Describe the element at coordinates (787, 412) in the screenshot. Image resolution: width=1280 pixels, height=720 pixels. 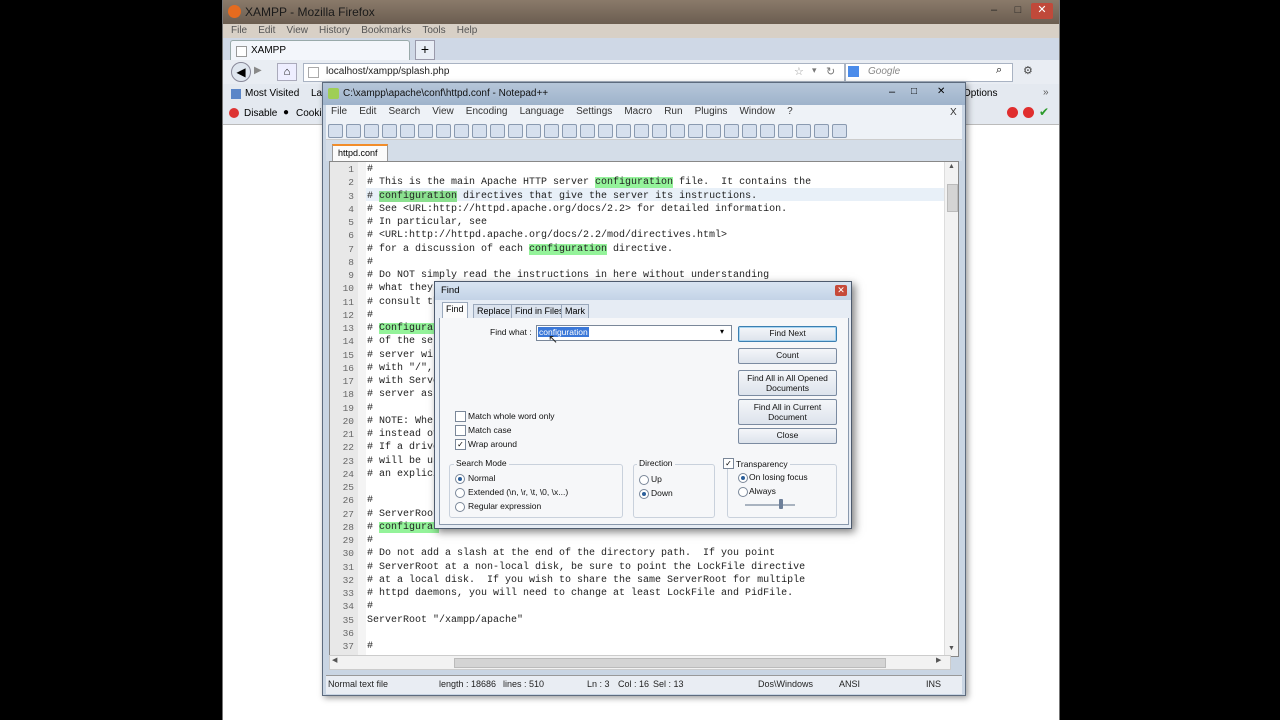
I see `find-all-current-button: Find All in Current Document` at that location.